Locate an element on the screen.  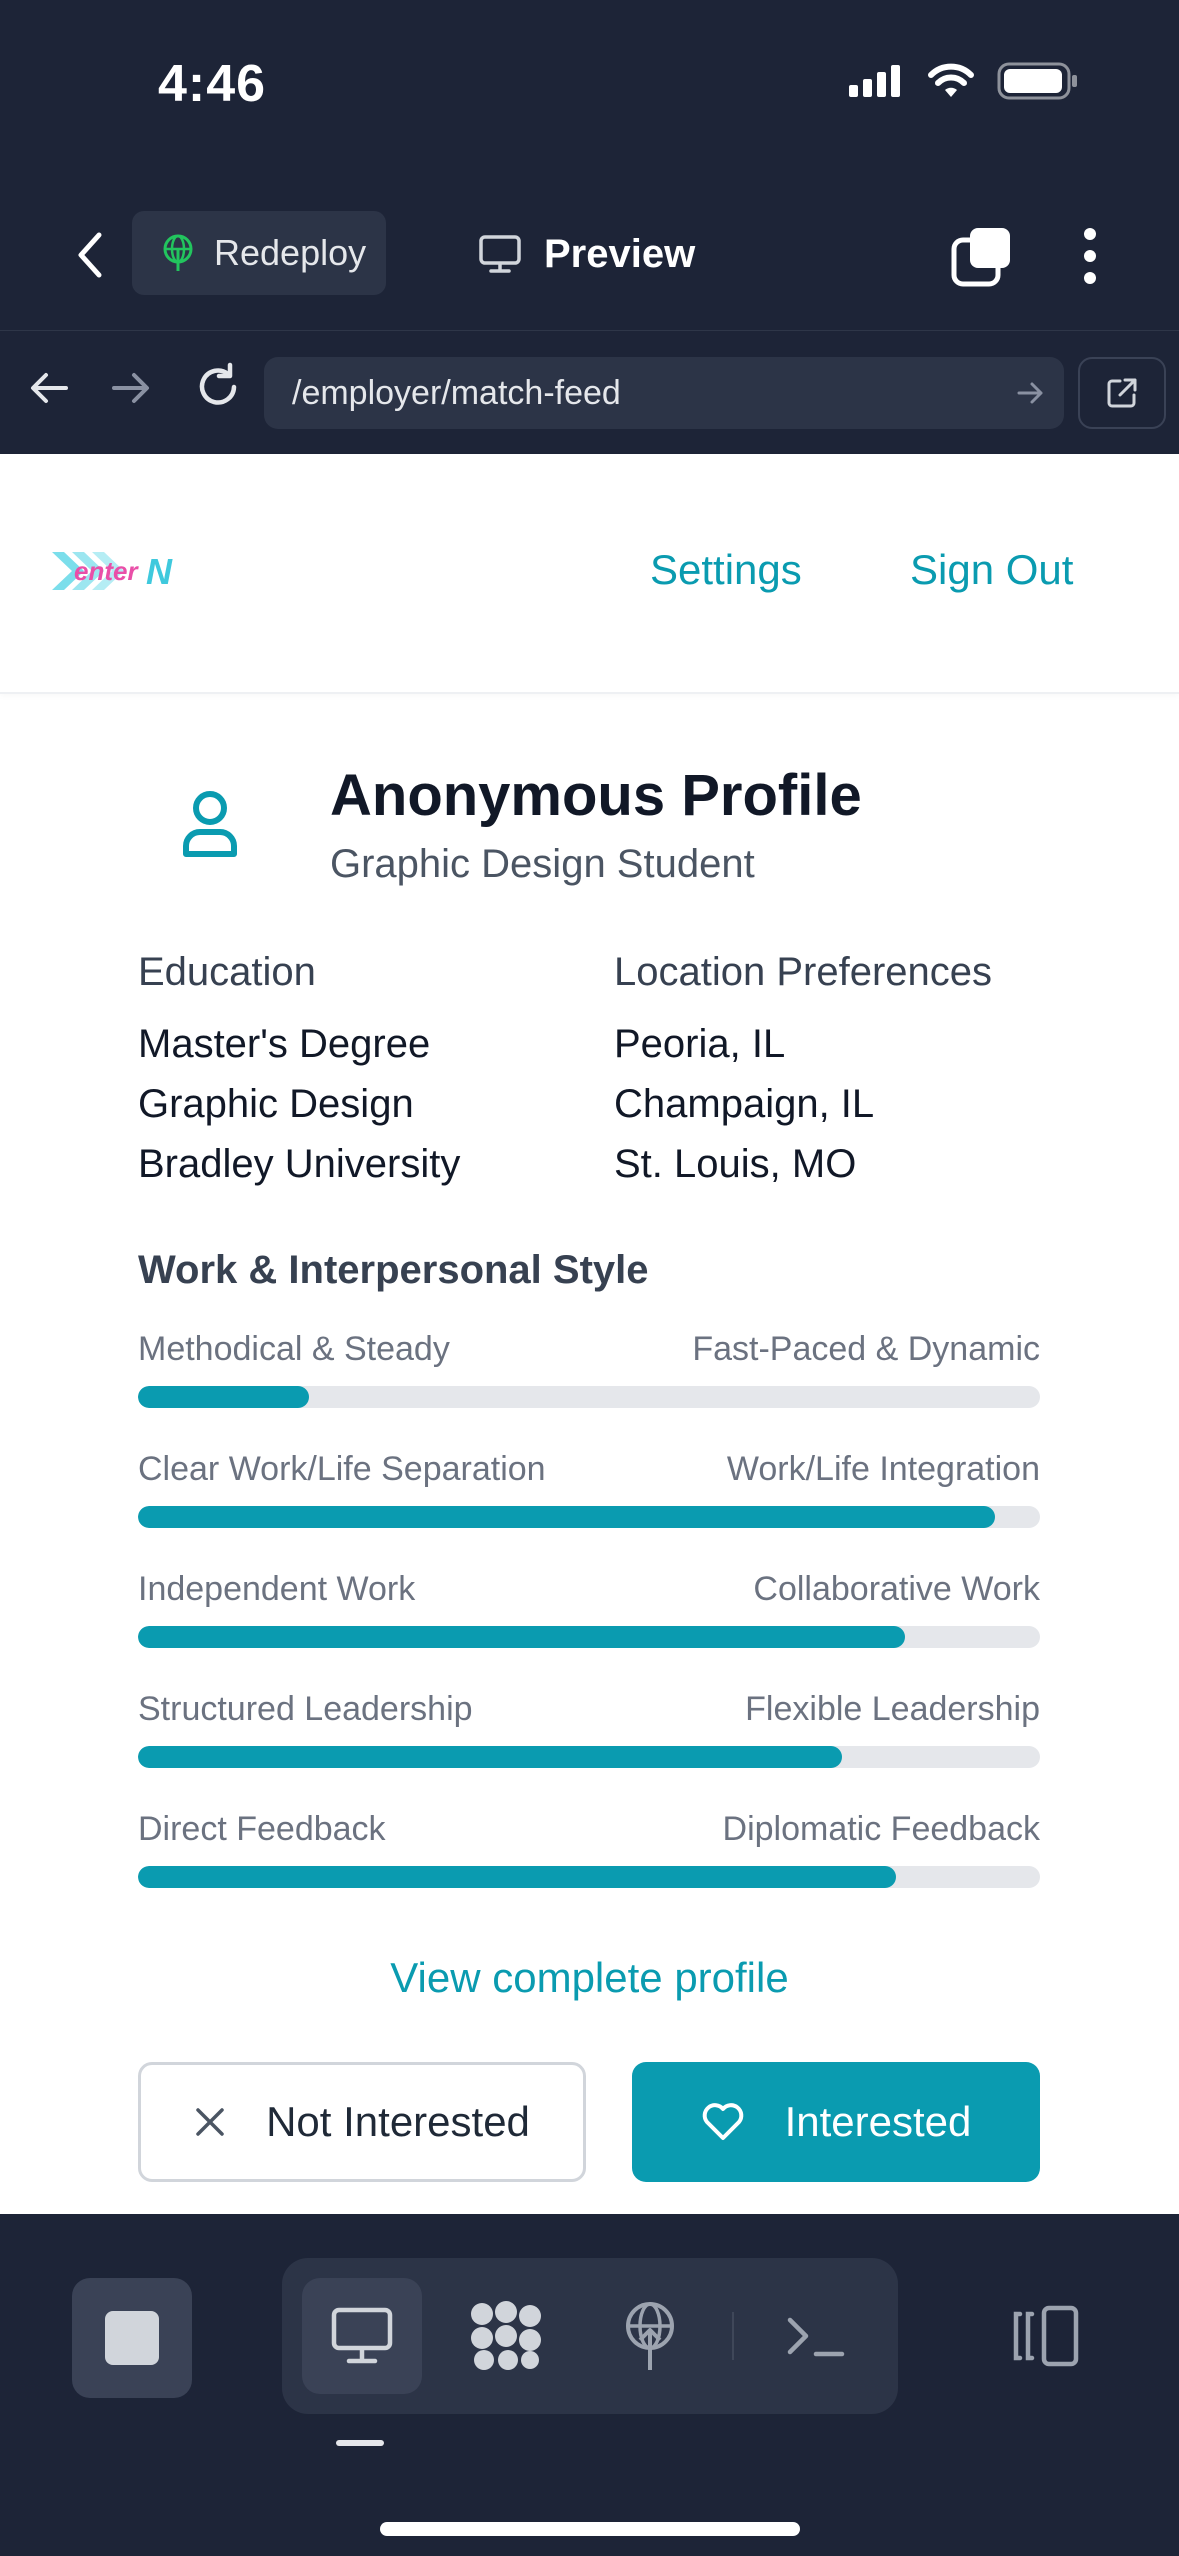
status-bar: 4:46 is located at coordinates (589, 90).